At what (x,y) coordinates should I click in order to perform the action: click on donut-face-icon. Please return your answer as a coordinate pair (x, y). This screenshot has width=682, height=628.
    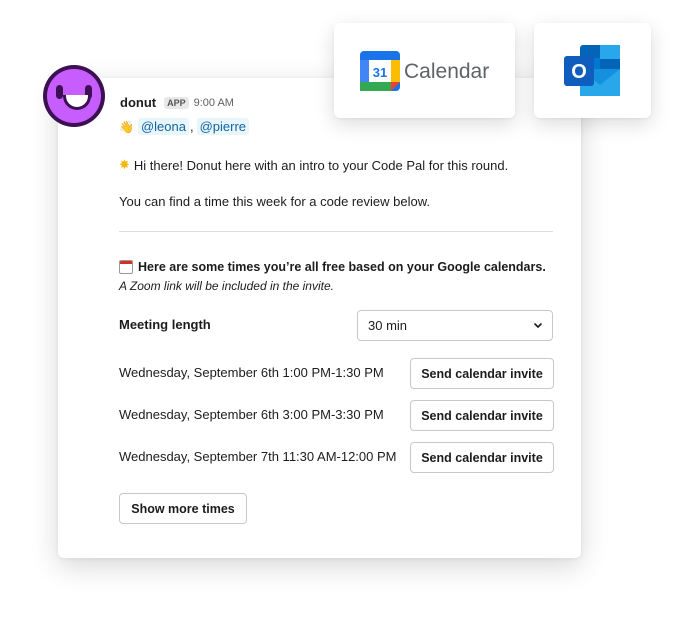
    Looking at the image, I should click on (74, 96).